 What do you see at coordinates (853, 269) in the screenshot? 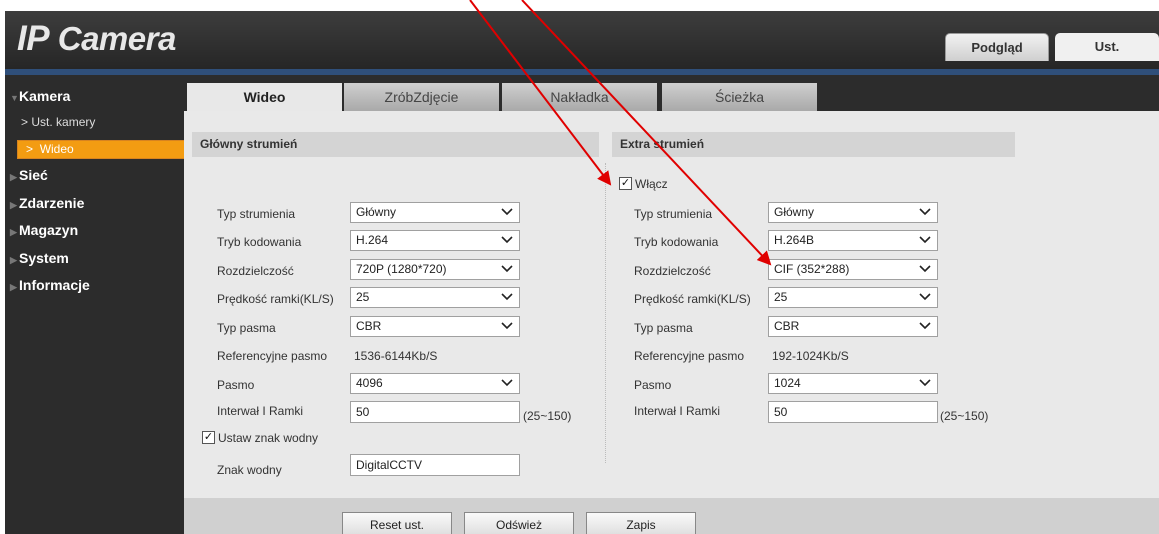
I see `extra-resolution-select: CIF (352*288)` at bounding box center [853, 269].